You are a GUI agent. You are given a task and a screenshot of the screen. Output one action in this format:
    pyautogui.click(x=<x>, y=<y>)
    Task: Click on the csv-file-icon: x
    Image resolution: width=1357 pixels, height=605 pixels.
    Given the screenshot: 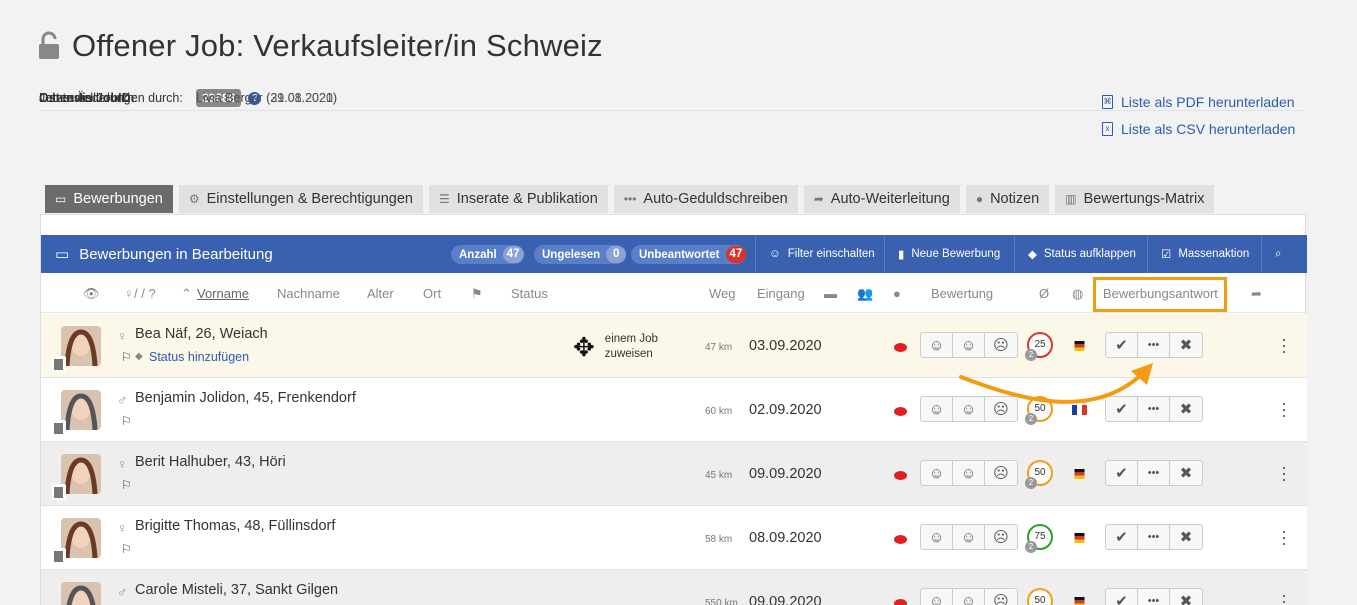 What is the action you would take?
    pyautogui.click(x=1107, y=128)
    